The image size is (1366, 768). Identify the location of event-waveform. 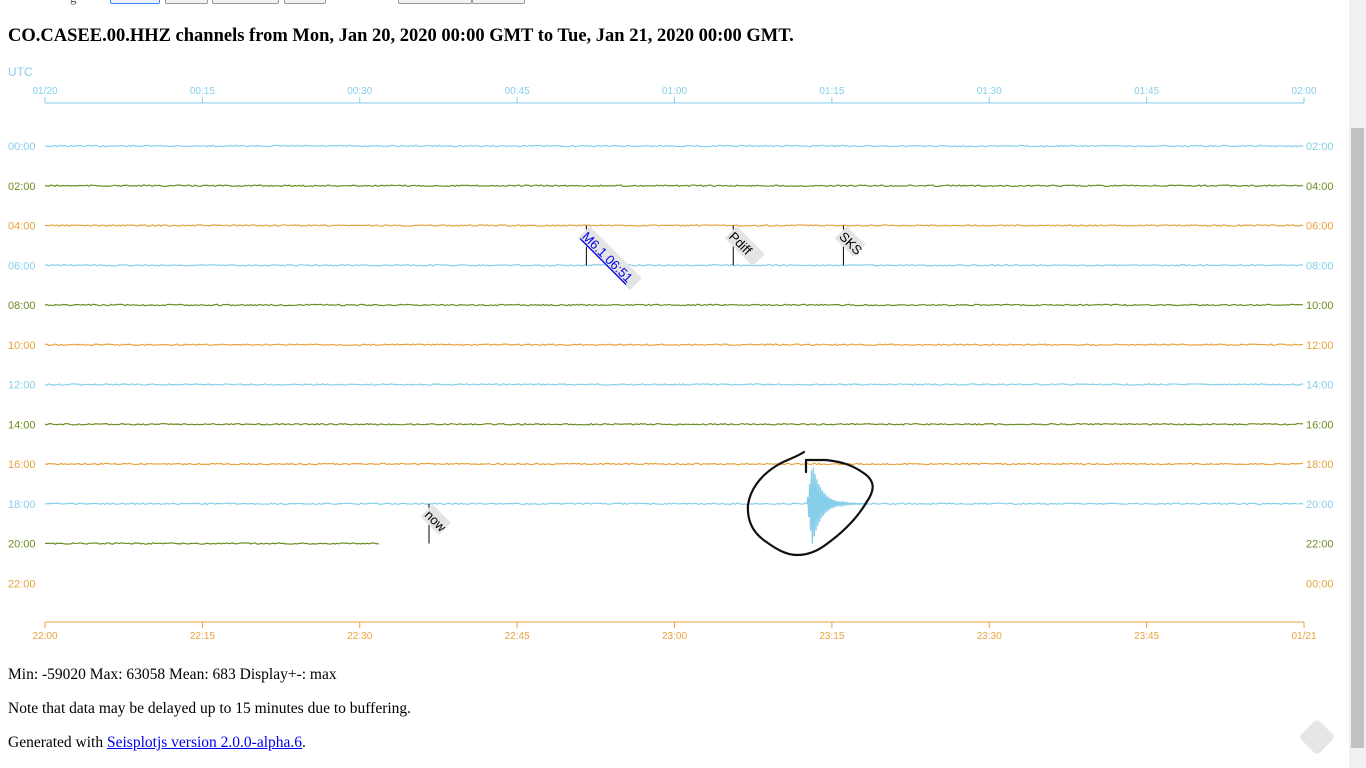
(835, 505).